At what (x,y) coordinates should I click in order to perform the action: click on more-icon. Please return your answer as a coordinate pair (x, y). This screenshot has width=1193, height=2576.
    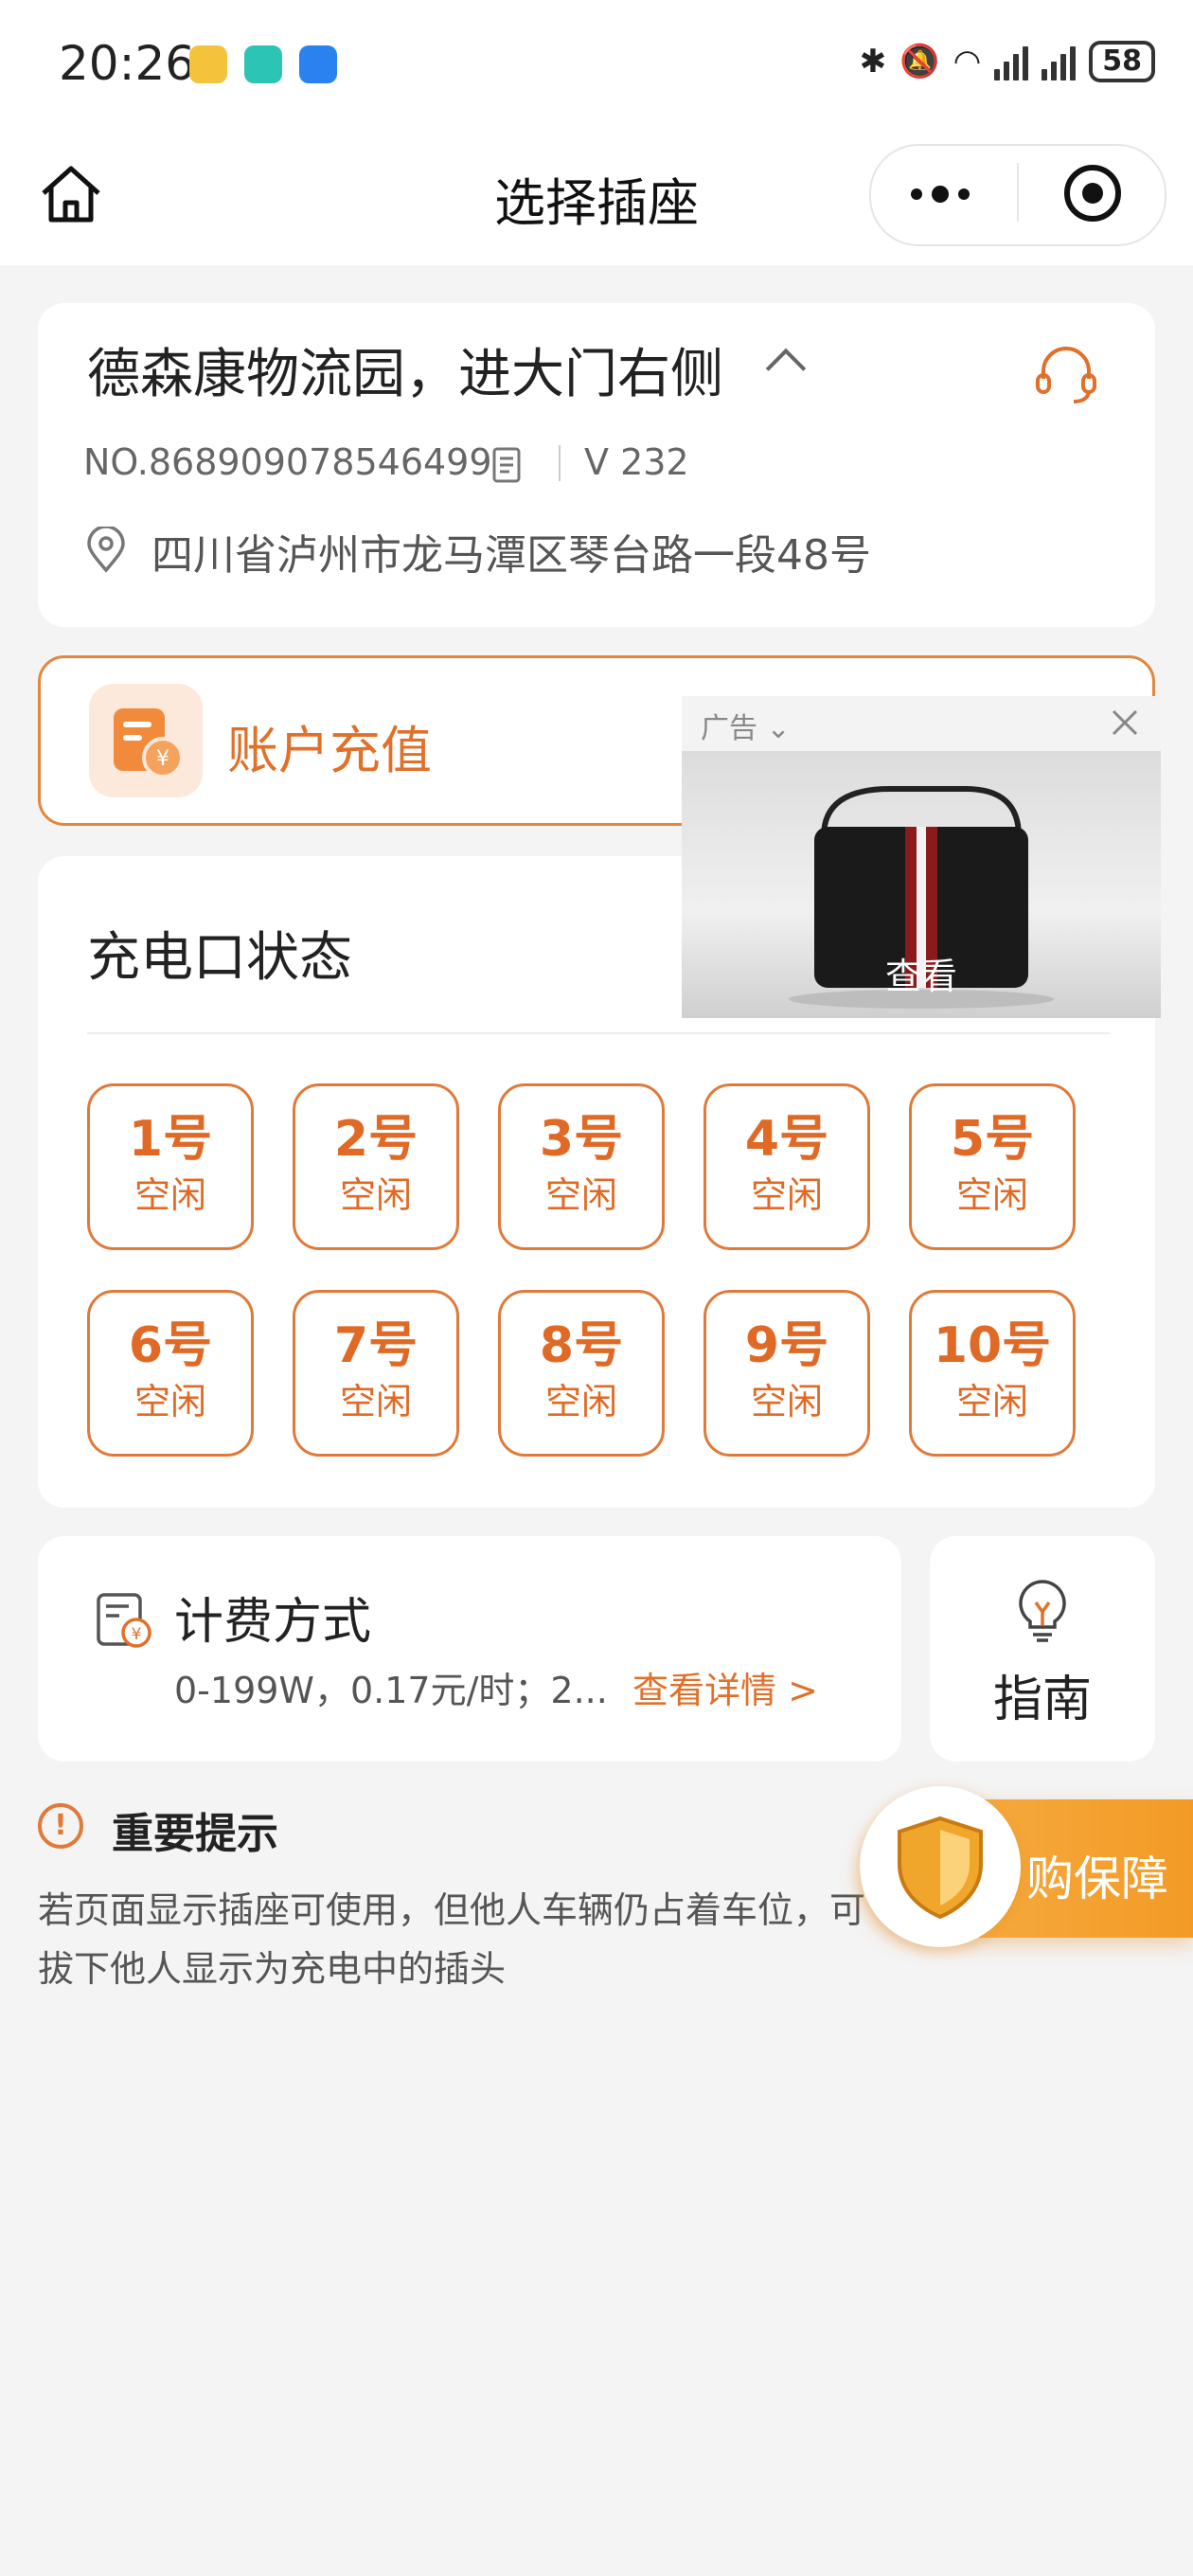
    Looking at the image, I should click on (940, 194).